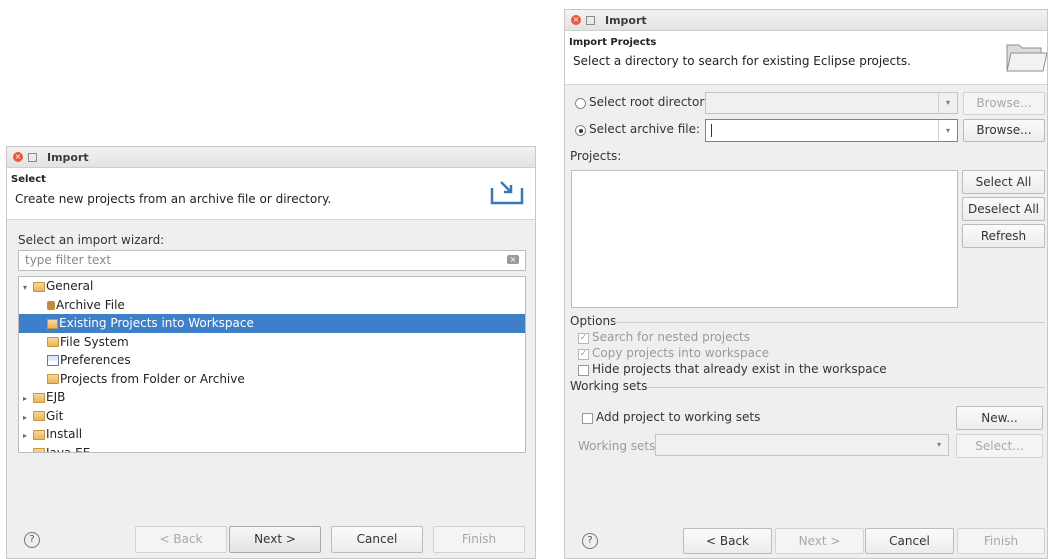 This screenshot has height=559, width=1048. What do you see at coordinates (55, 415) in the screenshot?
I see `tree-item-label: Git` at bounding box center [55, 415].